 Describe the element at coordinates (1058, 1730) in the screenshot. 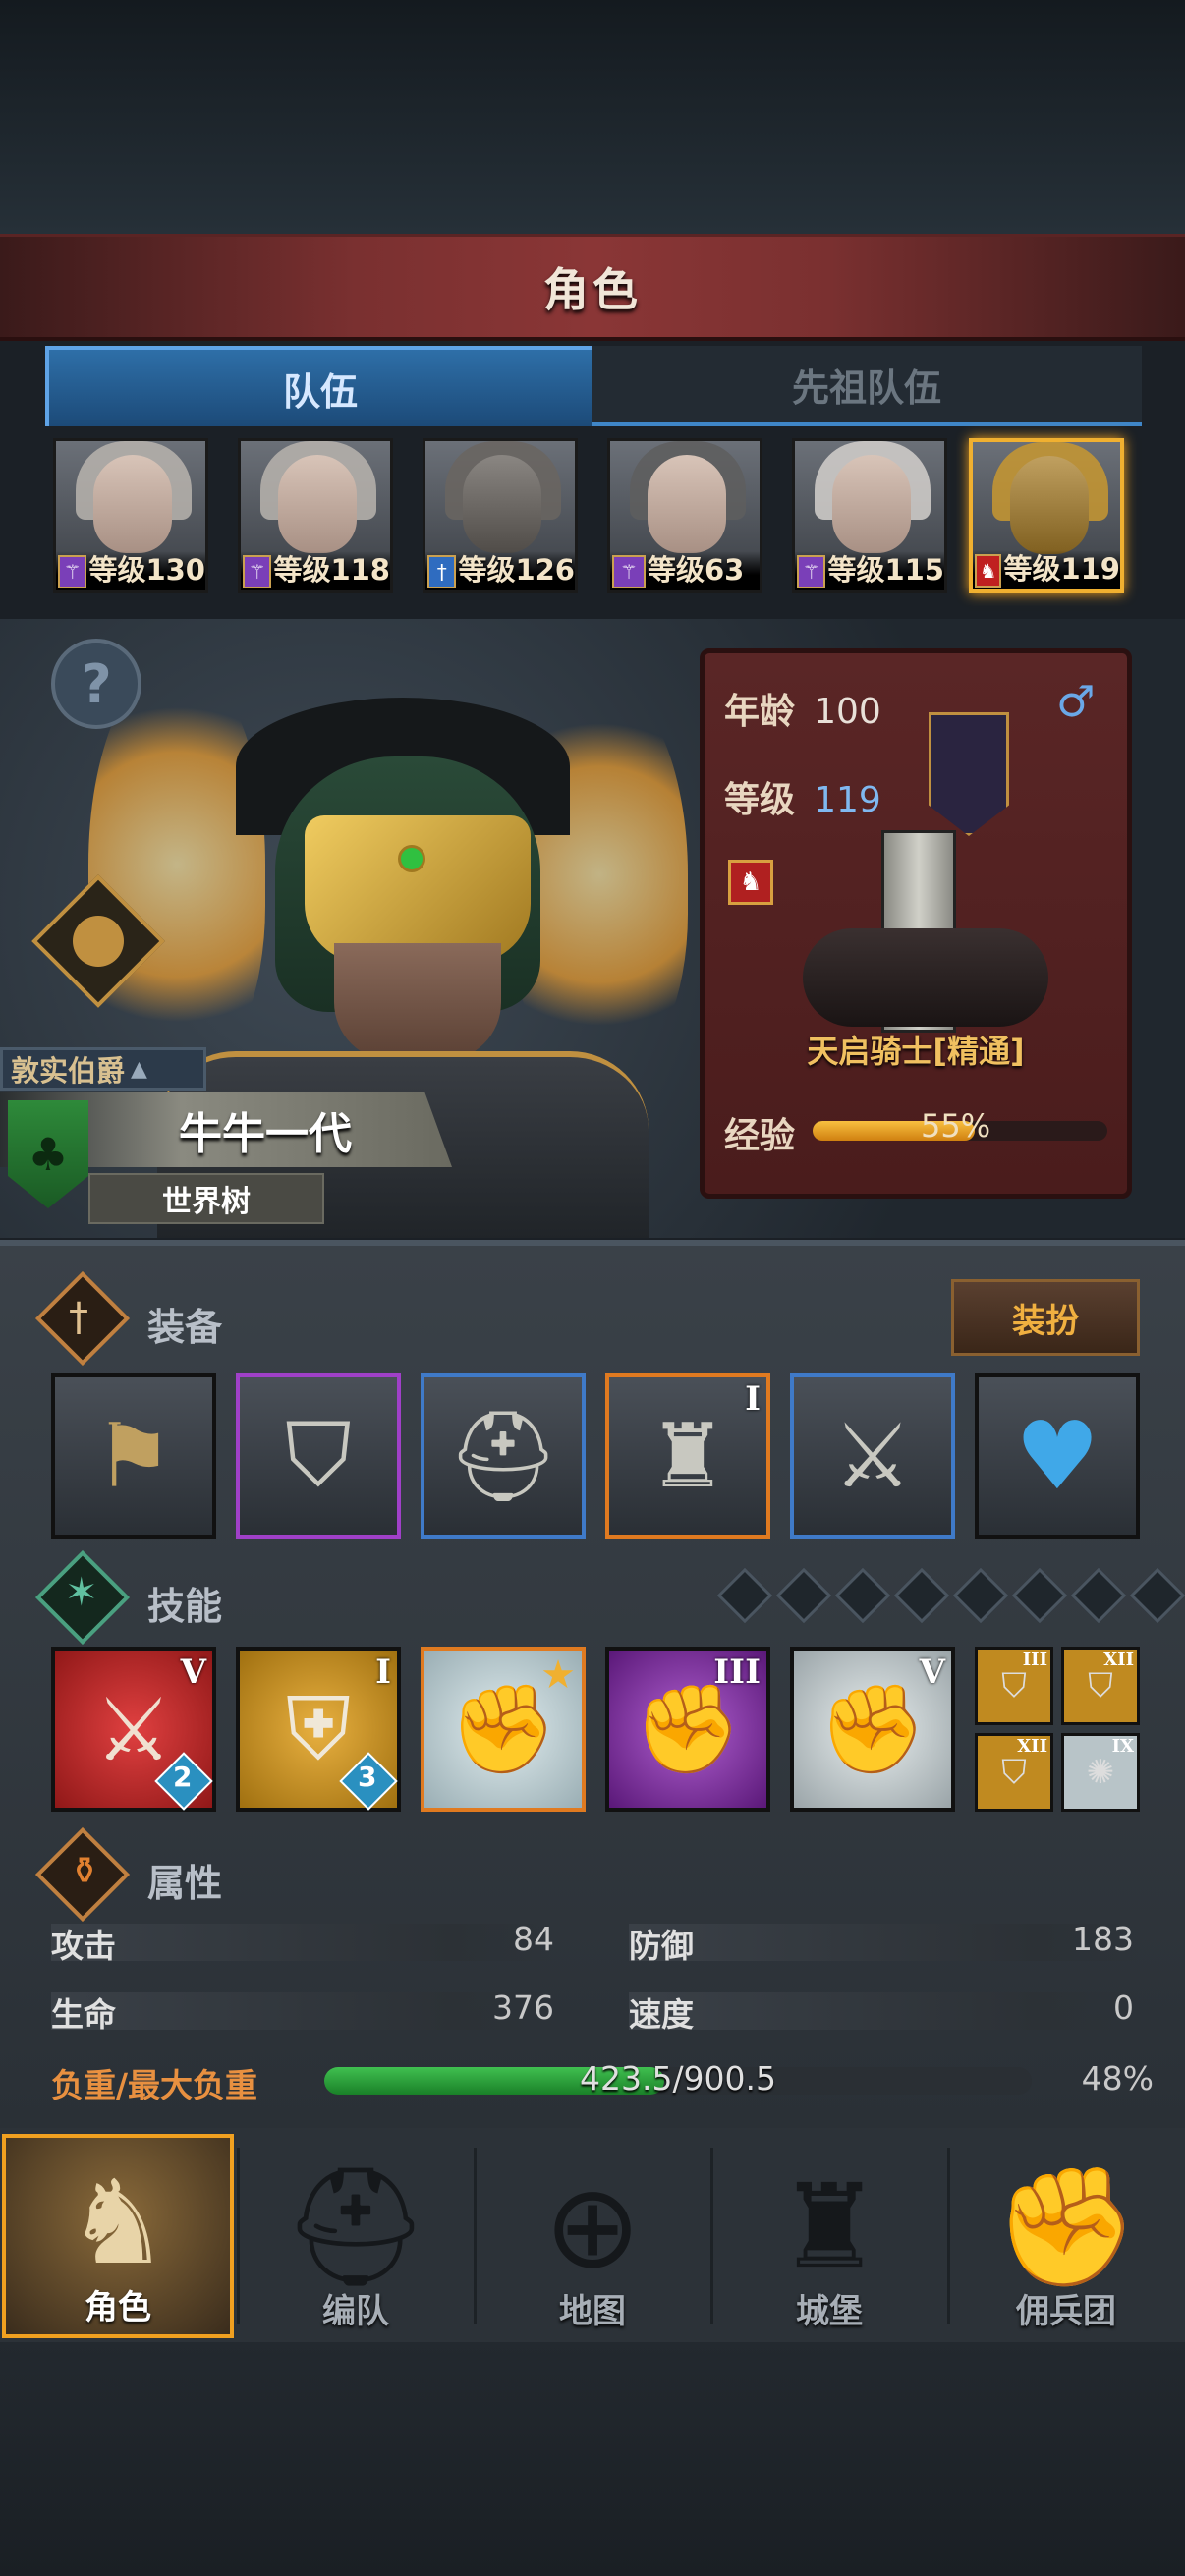

I see `passive-skill-grid: ⛉ III ⛉ XII ⛉ XII ✺ IX` at that location.